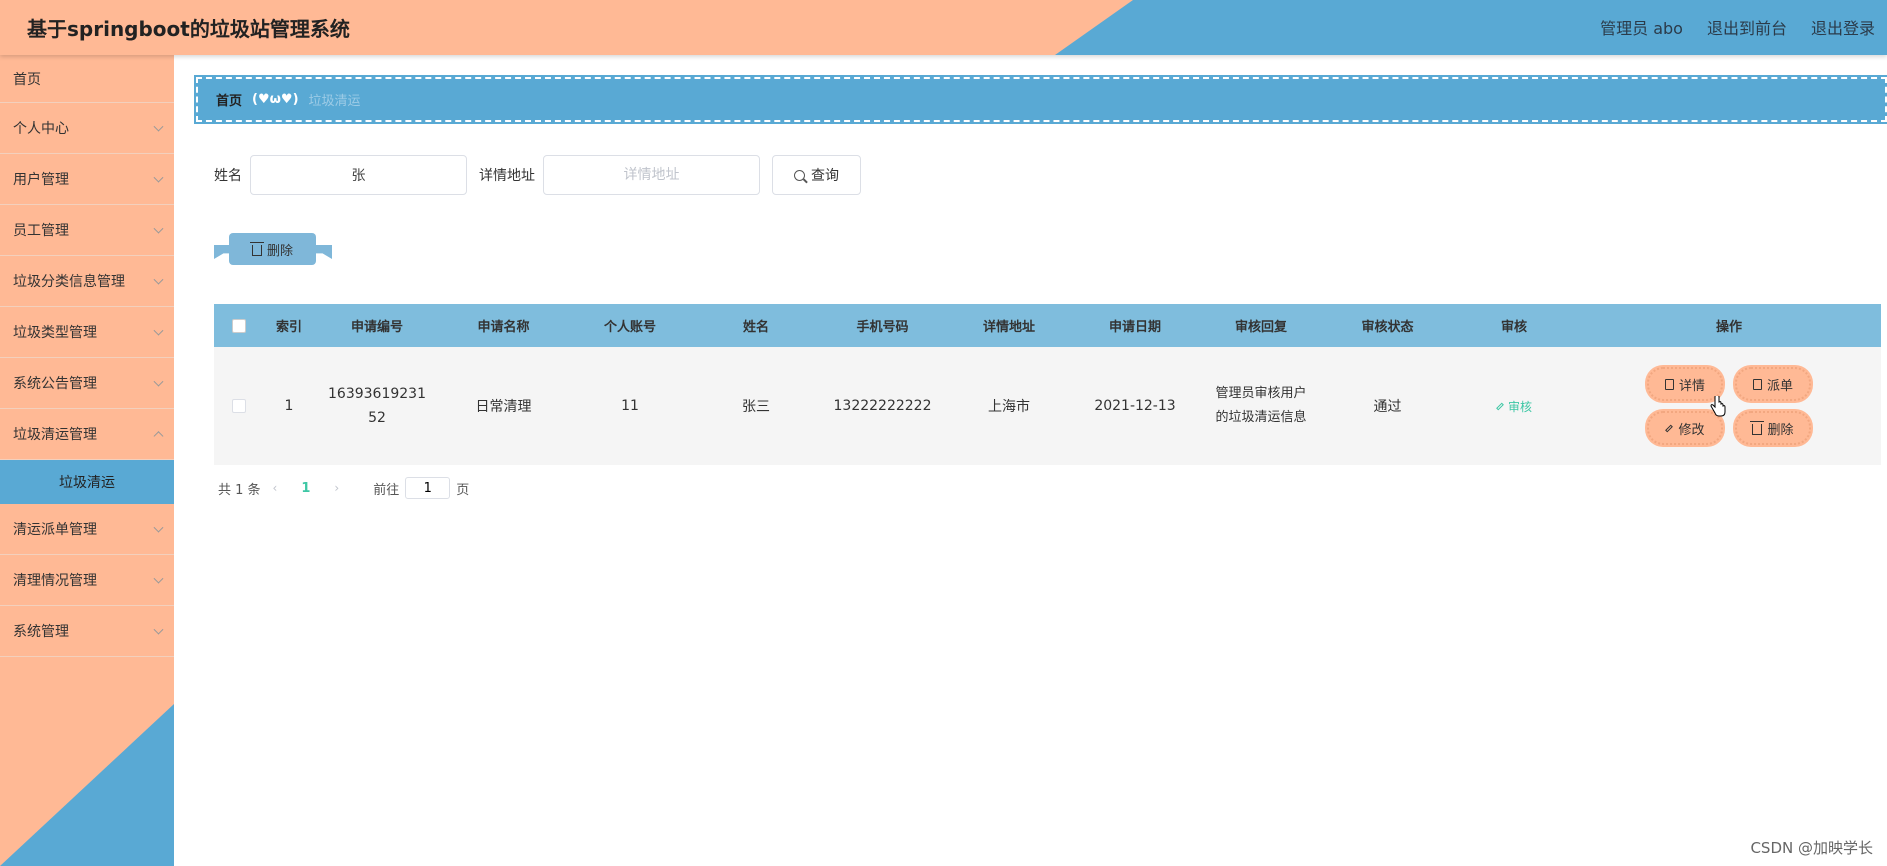 This screenshot has height=866, width=1887. I want to click on logout-link: 退出登录, so click(1843, 27).